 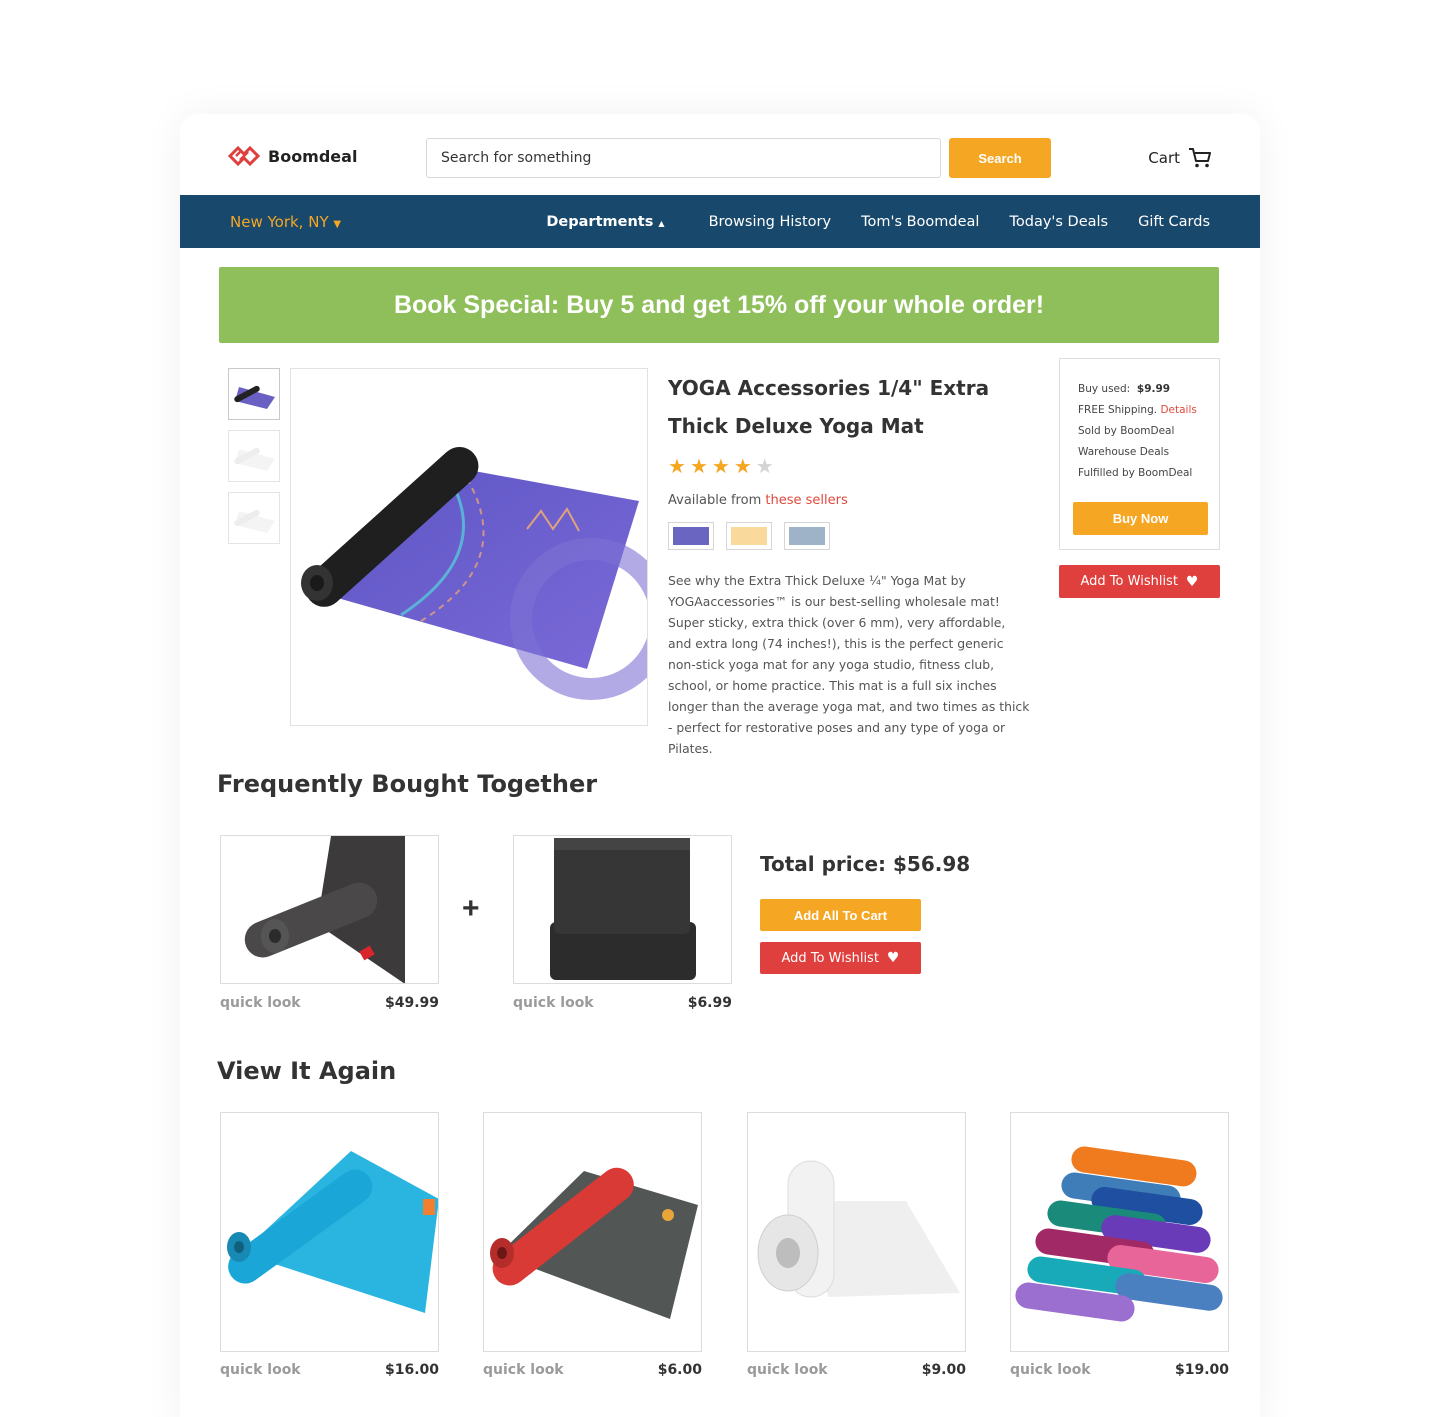 I want to click on location-label: New York, NY, so click(x=279, y=221).